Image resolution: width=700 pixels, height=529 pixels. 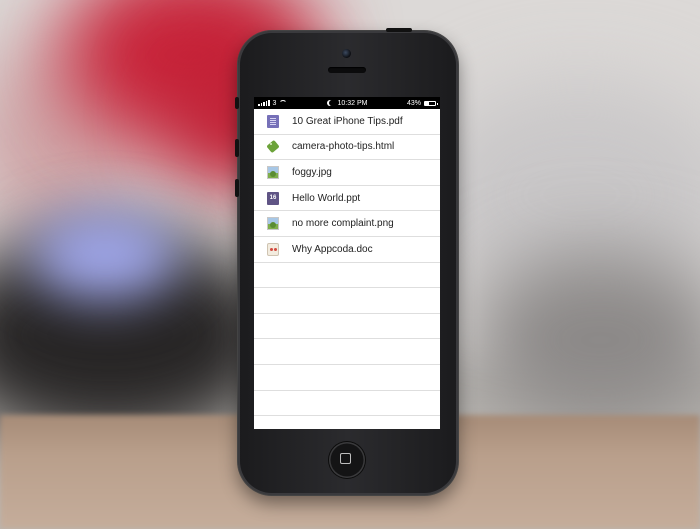 What do you see at coordinates (273, 121) in the screenshot?
I see `pdf-icon` at bounding box center [273, 121].